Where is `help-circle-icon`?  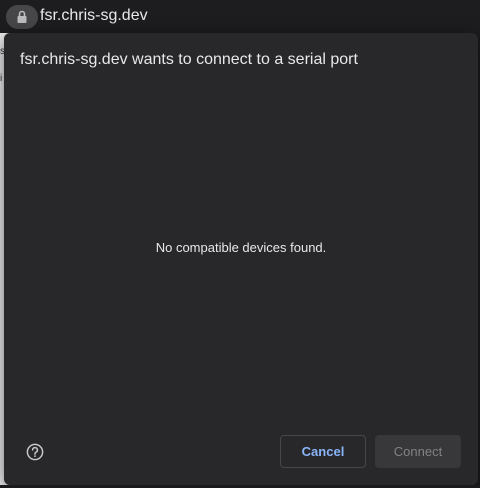 help-circle-icon is located at coordinates (35, 452).